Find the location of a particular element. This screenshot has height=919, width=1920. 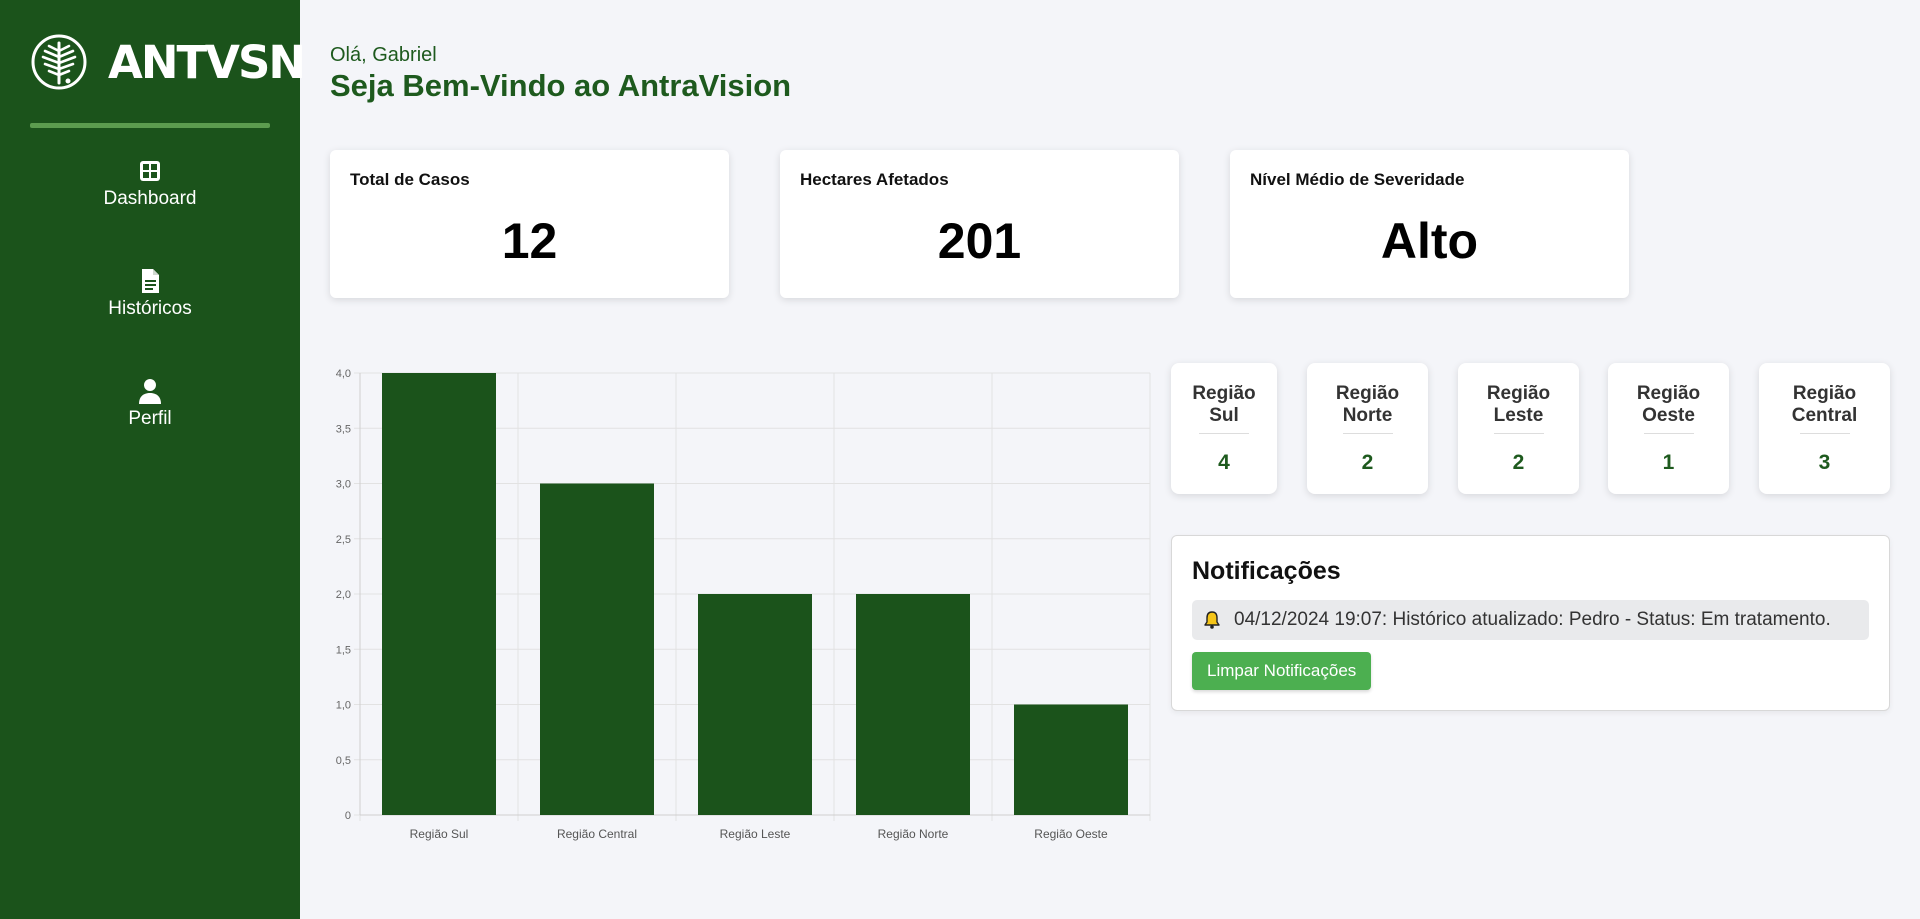

sidebar-divider is located at coordinates (150, 125).